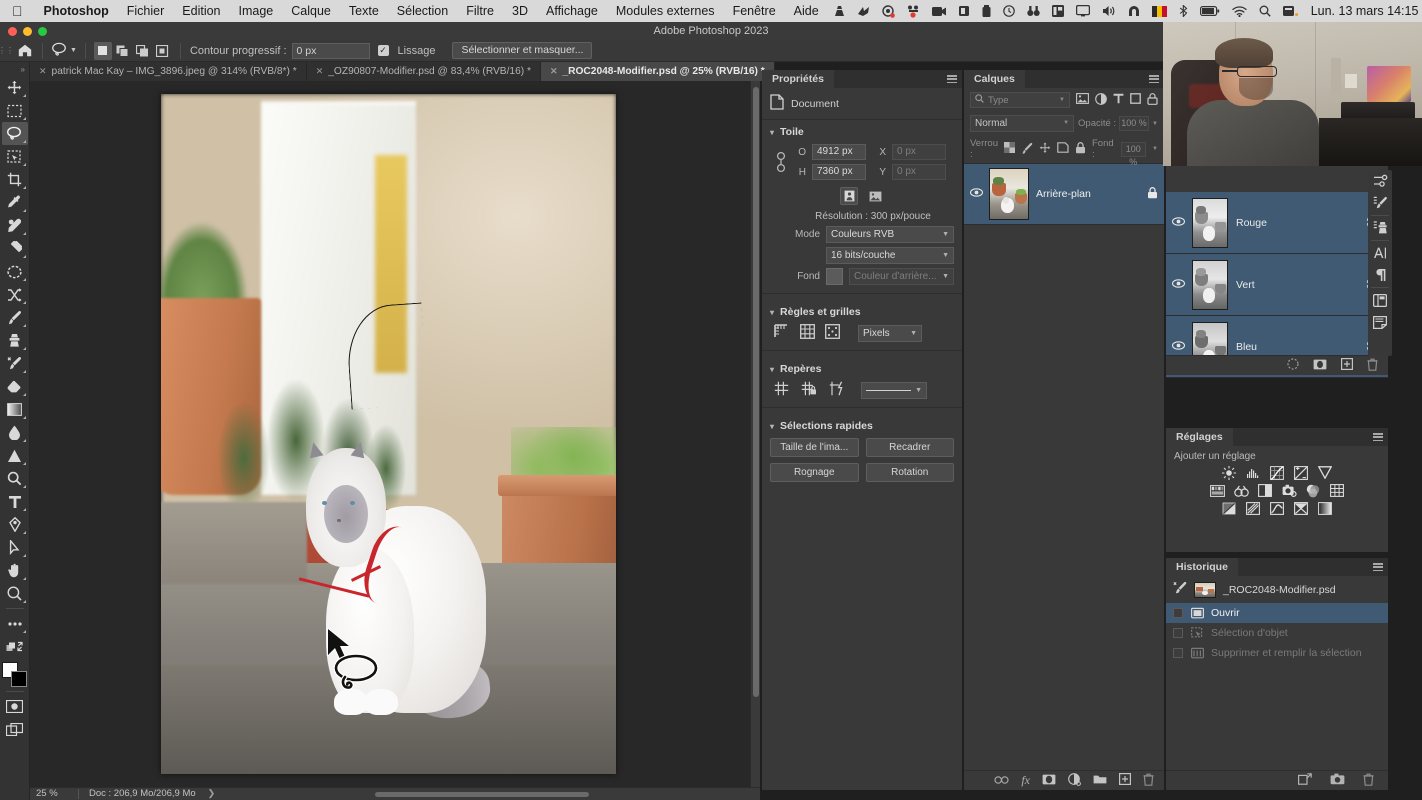 This screenshot has width=1422, height=800. What do you see at coordinates (422, 11) in the screenshot?
I see `menu-selection: Sélection` at bounding box center [422, 11].